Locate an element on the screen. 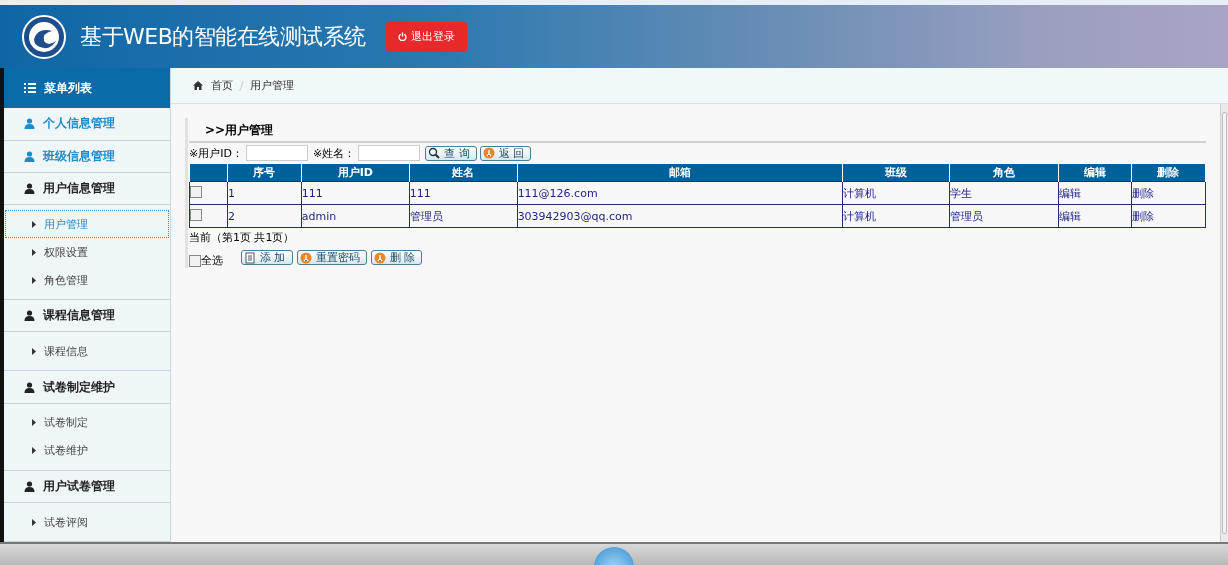 The image size is (1228, 565). table-cell: 学生 is located at coordinates (1004, 193).